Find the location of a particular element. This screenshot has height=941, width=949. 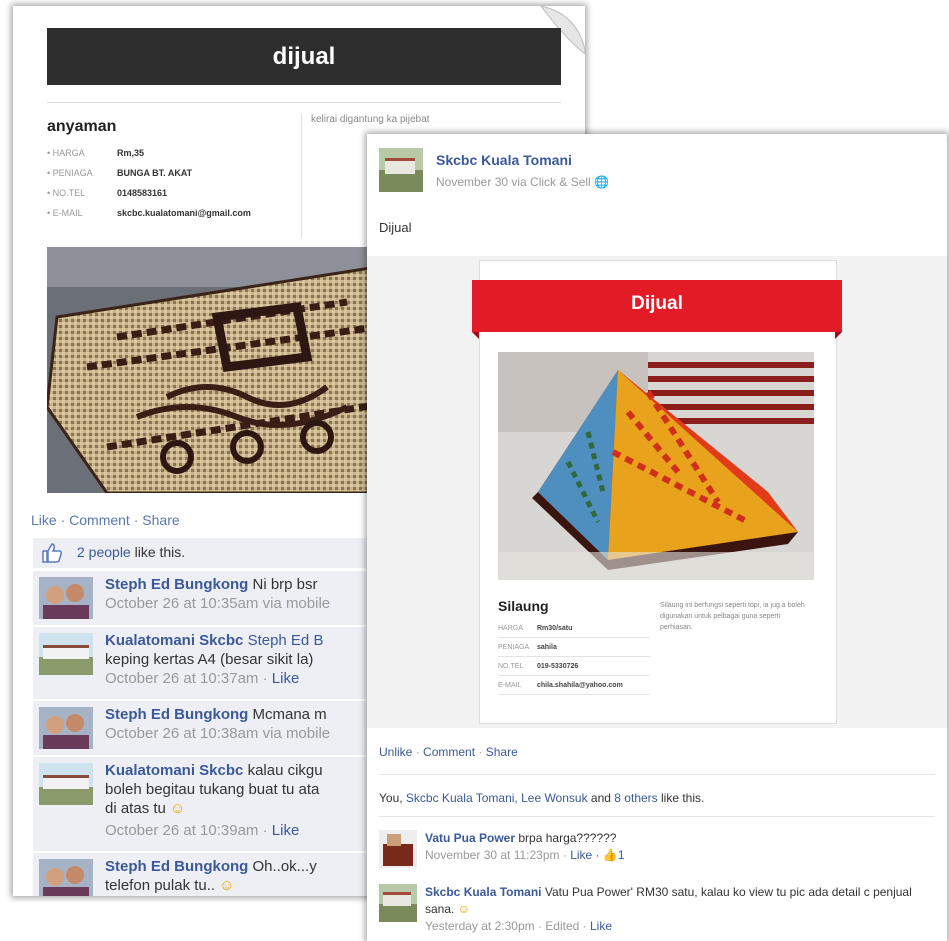

post-meta: November 30 via Click & Sell 🌐 is located at coordinates (522, 182).